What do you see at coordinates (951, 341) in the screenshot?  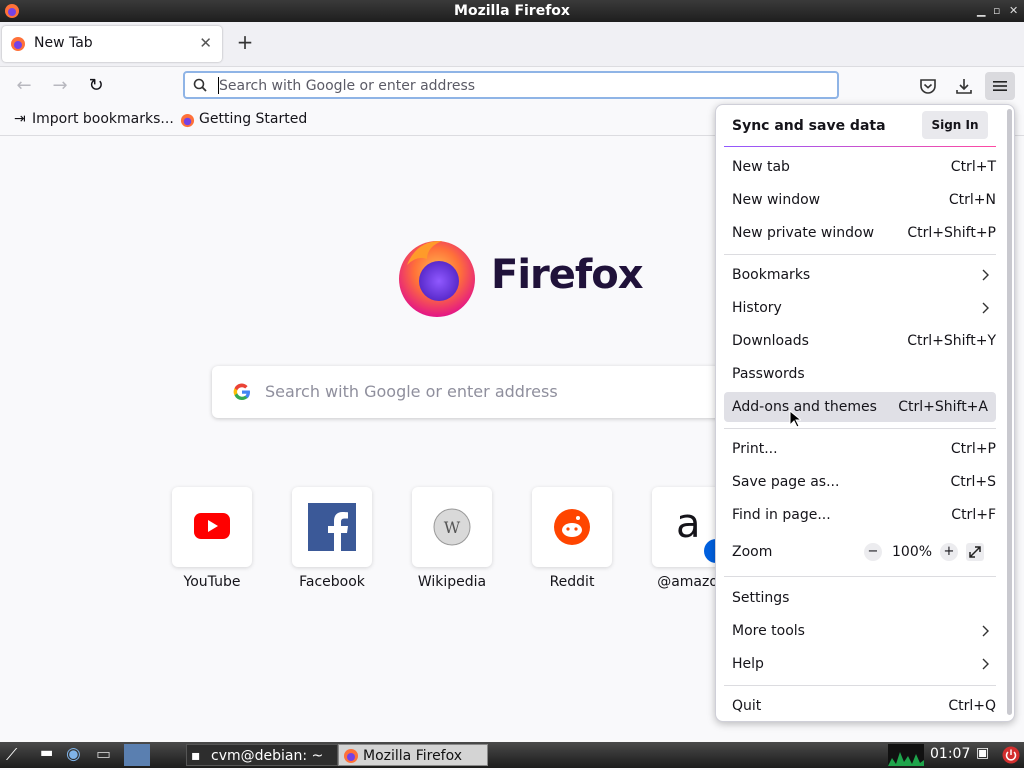 I see `menu-item-shortcut: Ctrl+Shift+Y` at bounding box center [951, 341].